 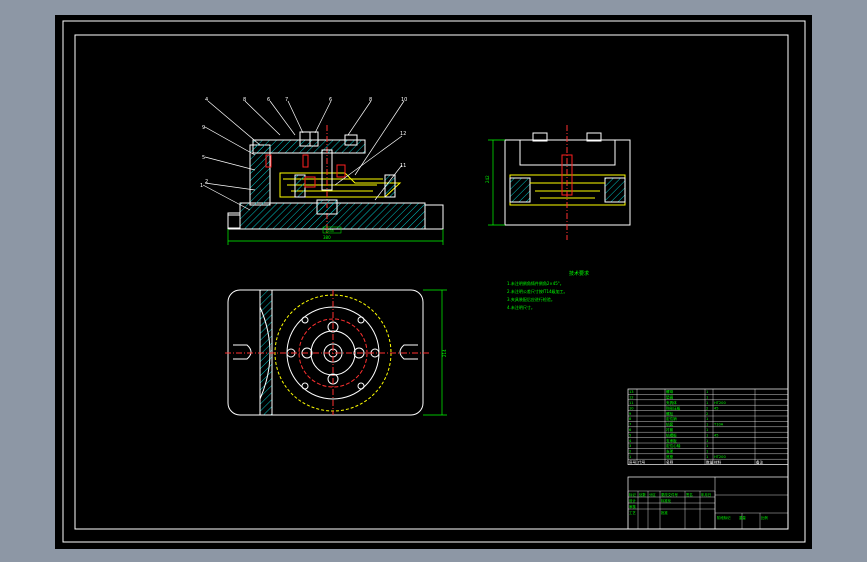 I want to click on dimension-label: 1035, so click(x=329, y=231).